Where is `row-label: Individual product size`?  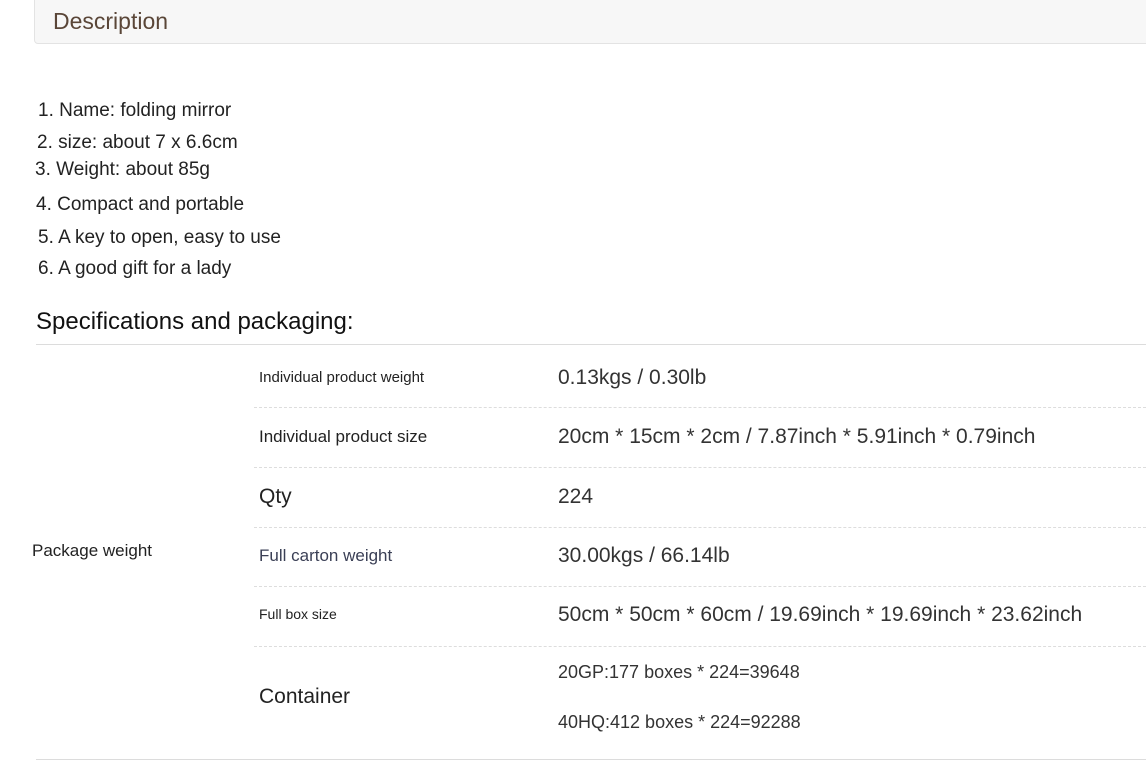
row-label: Individual product size is located at coordinates (343, 436).